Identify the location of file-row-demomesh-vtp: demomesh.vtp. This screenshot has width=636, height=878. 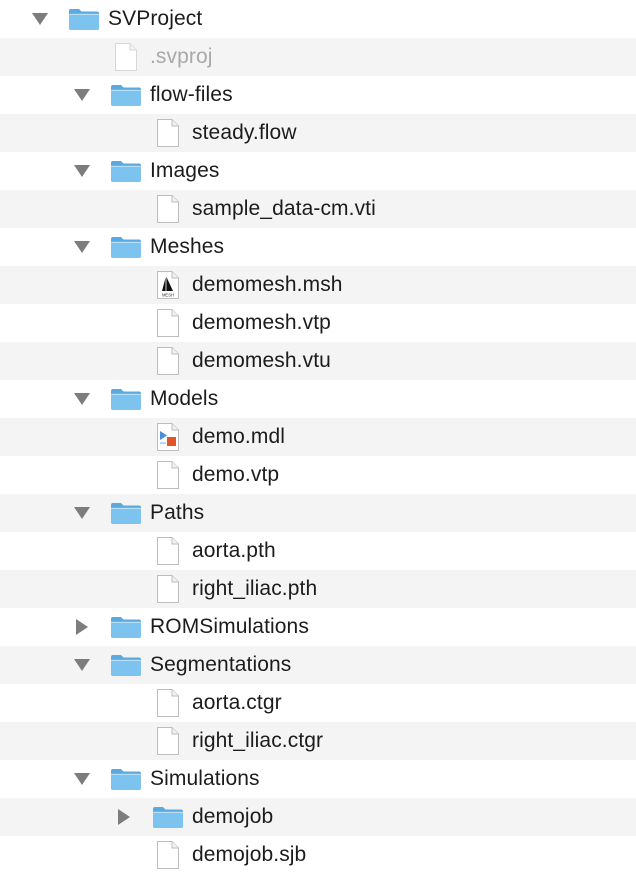
(318, 323).